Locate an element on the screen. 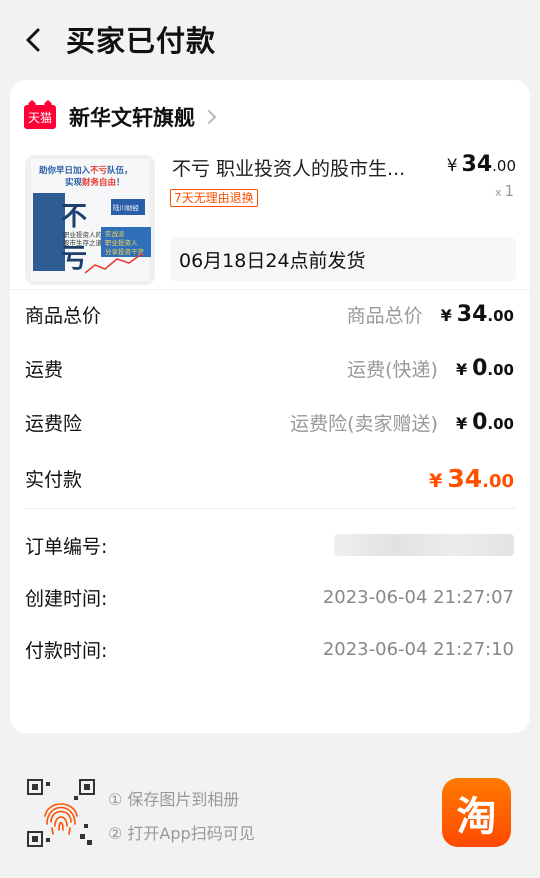 This screenshot has width=540, height=878. product-quantity: x1 is located at coordinates (504, 191).